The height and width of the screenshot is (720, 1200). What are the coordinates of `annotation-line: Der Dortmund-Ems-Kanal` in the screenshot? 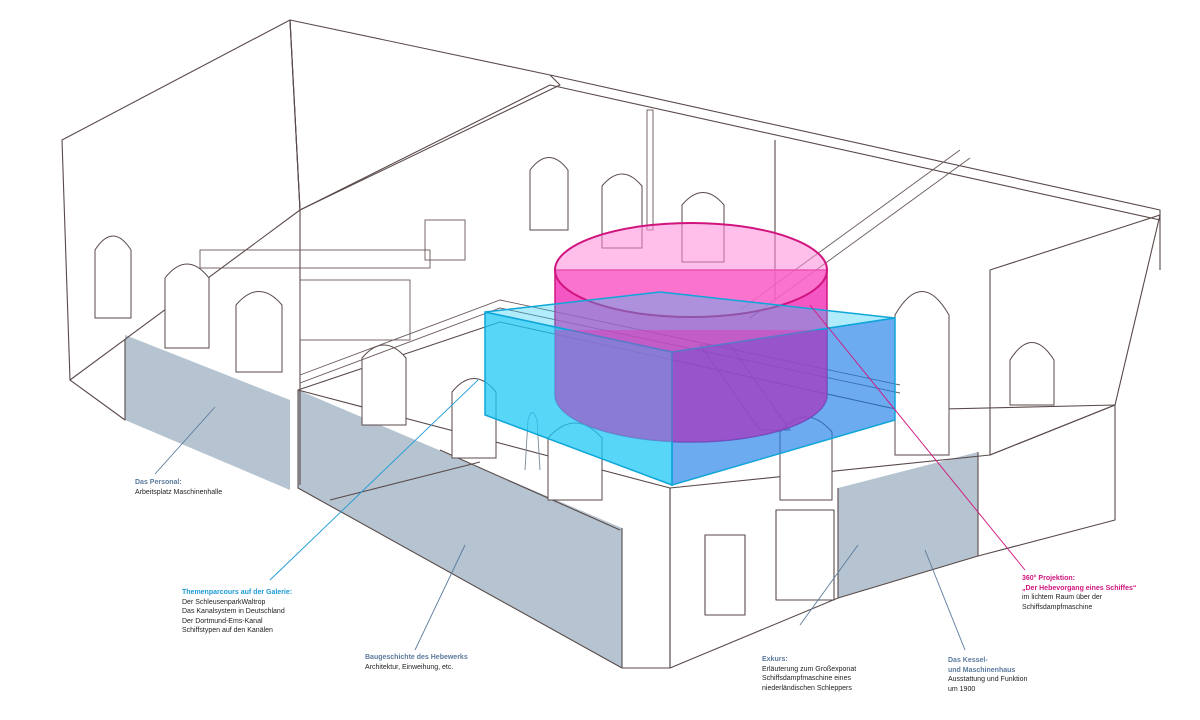 It's located at (222, 621).